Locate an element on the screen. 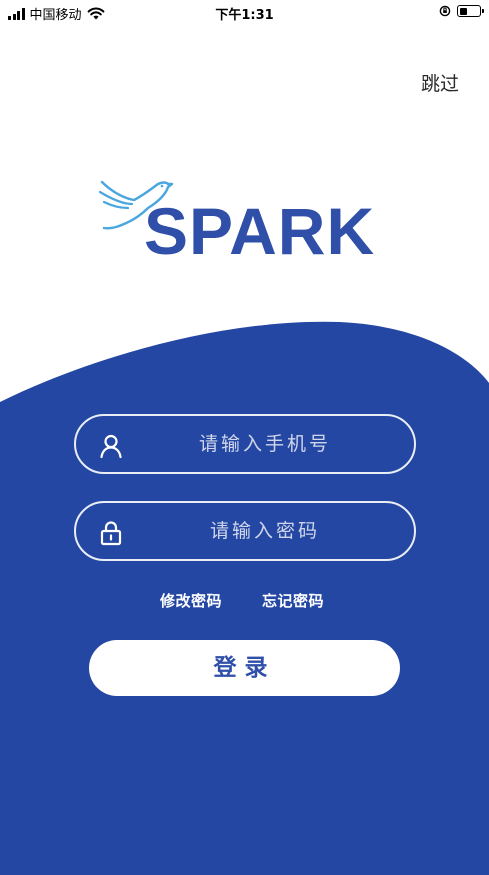  status-time: 下午1:31 is located at coordinates (244, 15).